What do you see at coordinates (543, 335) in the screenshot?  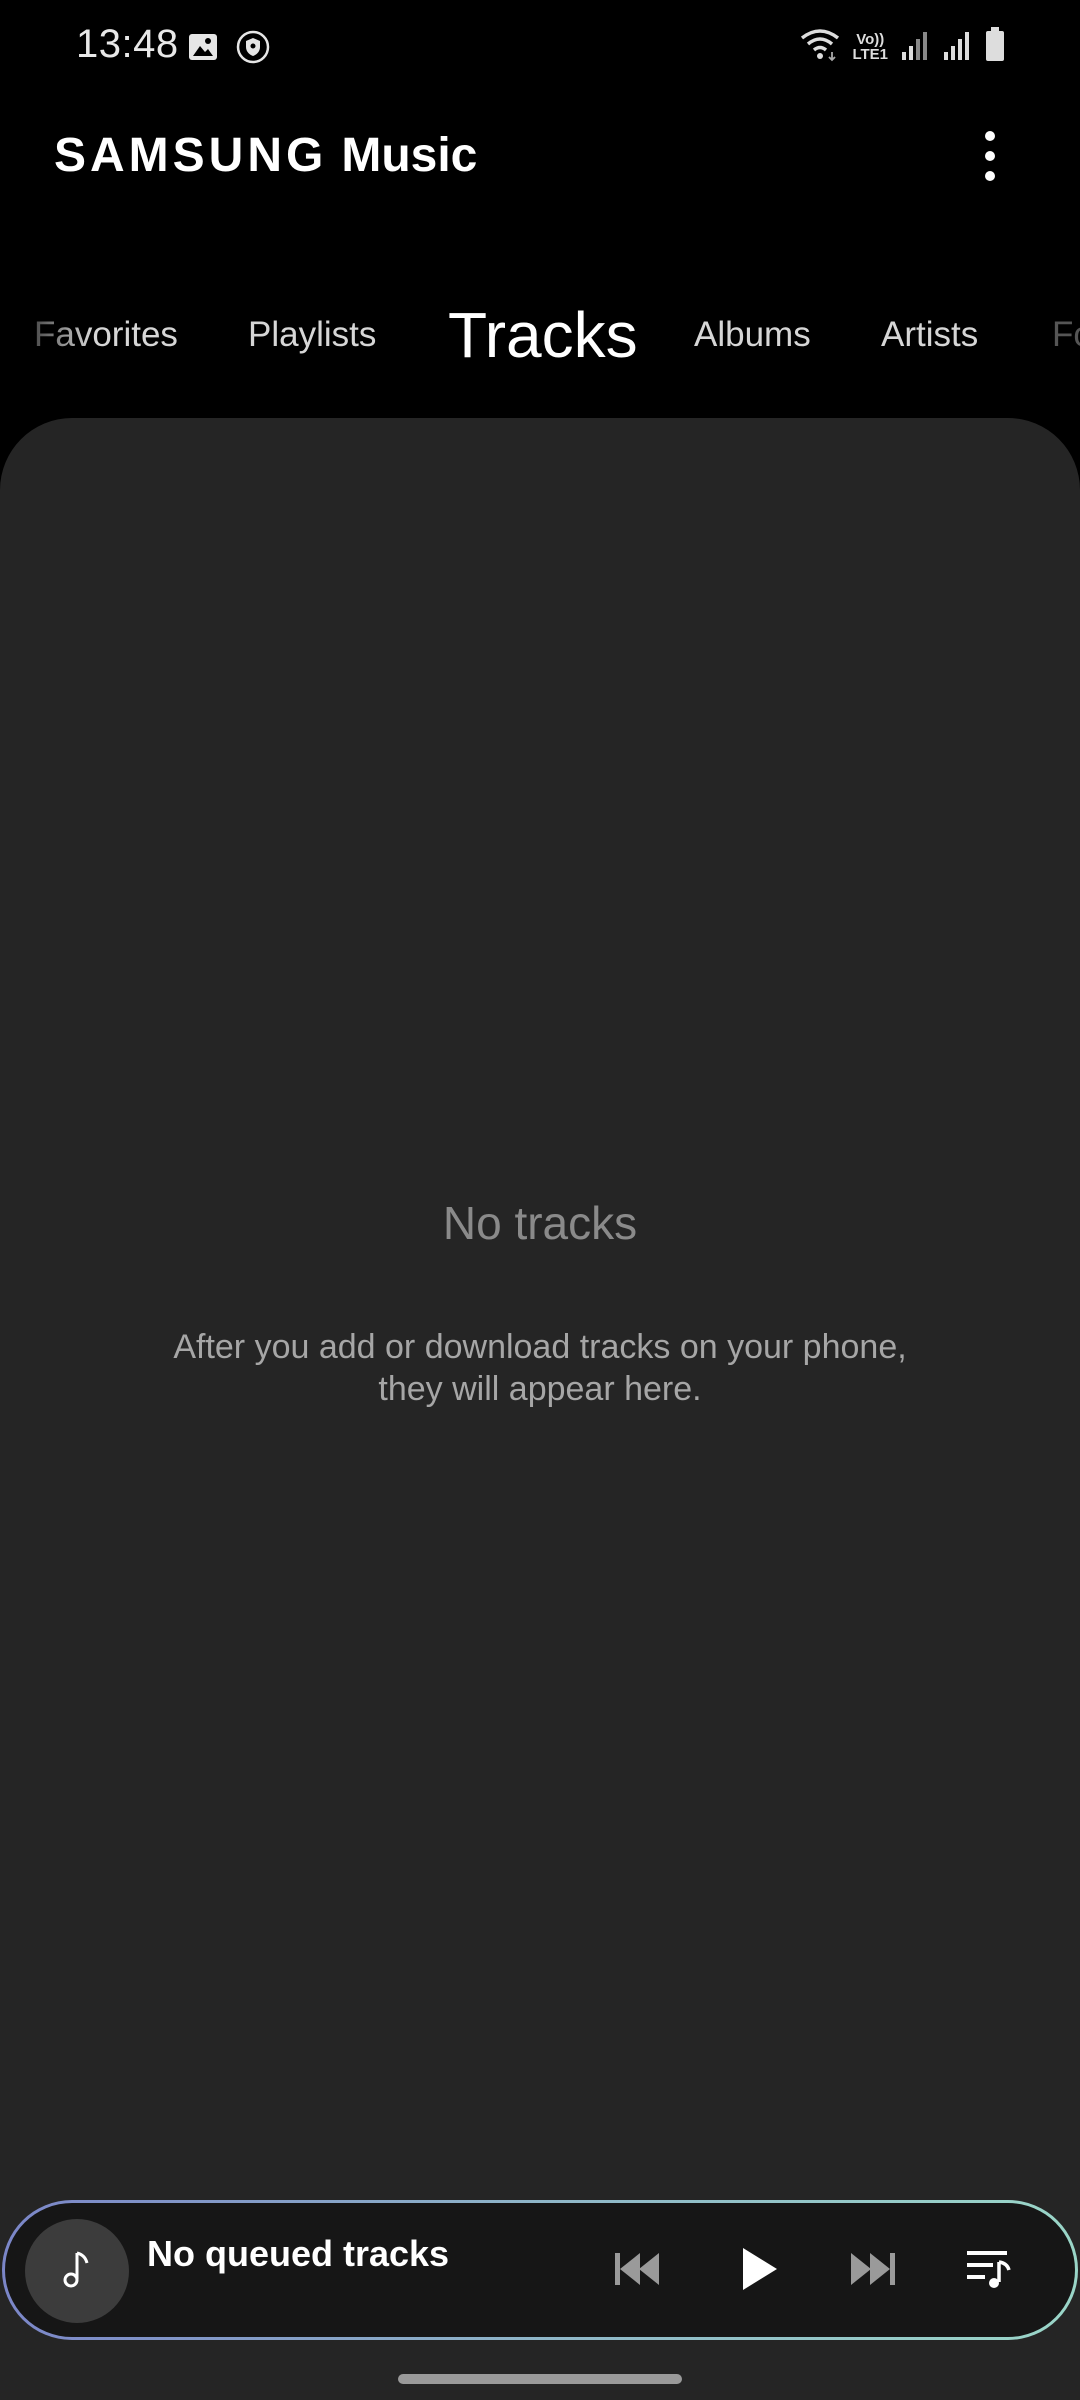 I see `tab-tracks: Tracks` at bounding box center [543, 335].